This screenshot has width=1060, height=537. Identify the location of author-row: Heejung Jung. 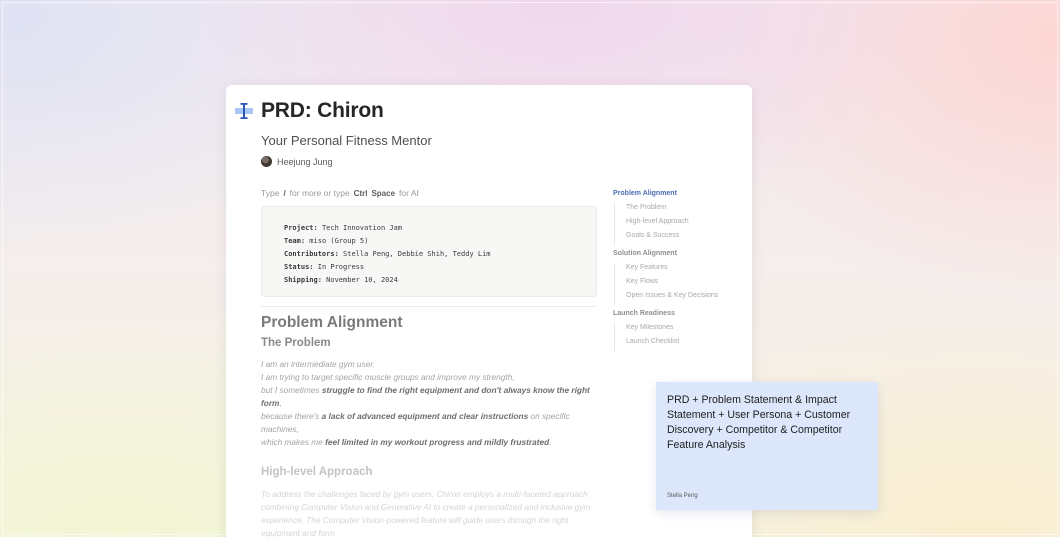
(297, 161).